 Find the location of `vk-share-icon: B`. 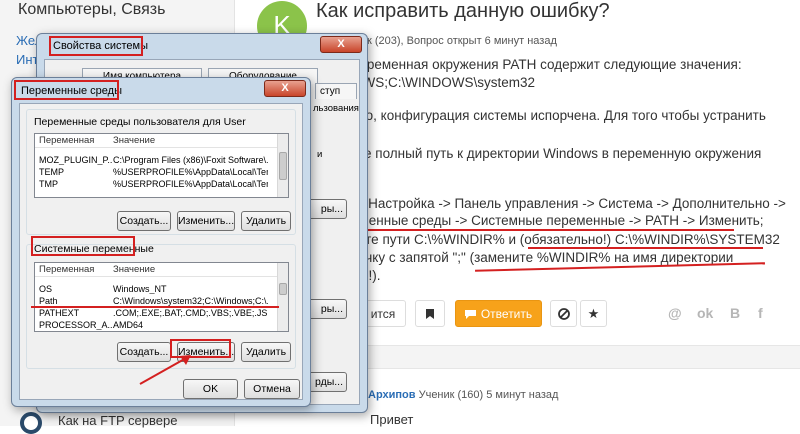

vk-share-icon: B is located at coordinates (735, 313).